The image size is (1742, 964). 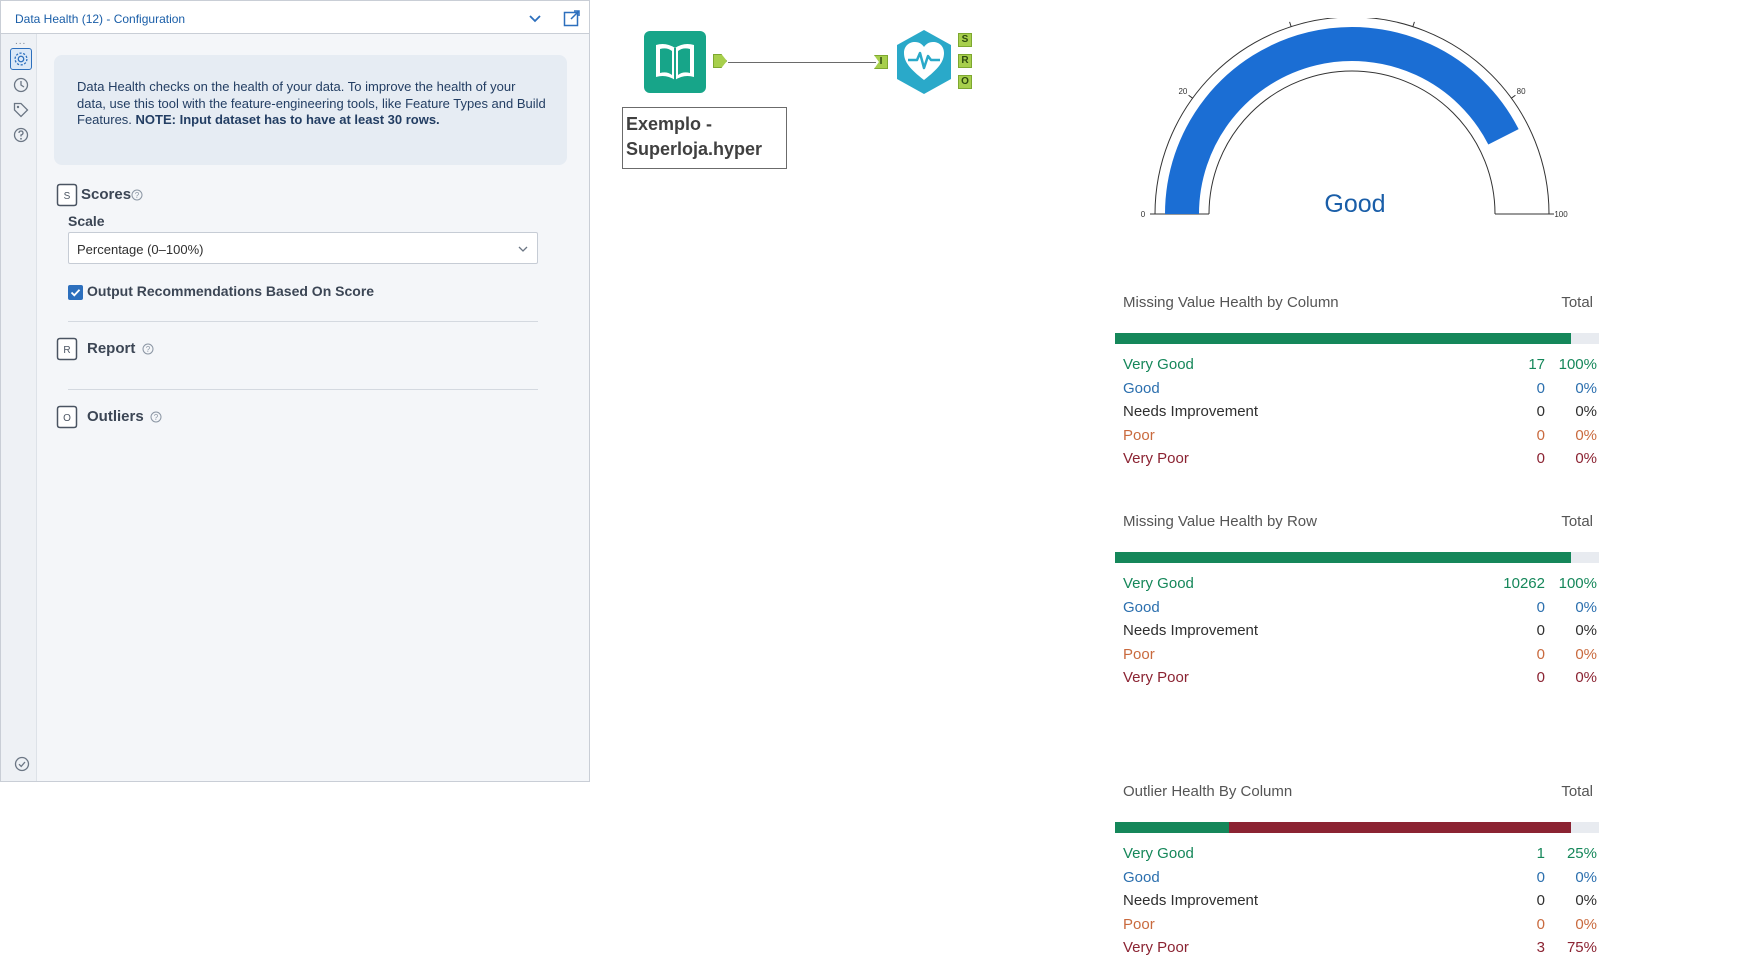 I want to click on gear-icon, so click(x=21, y=59).